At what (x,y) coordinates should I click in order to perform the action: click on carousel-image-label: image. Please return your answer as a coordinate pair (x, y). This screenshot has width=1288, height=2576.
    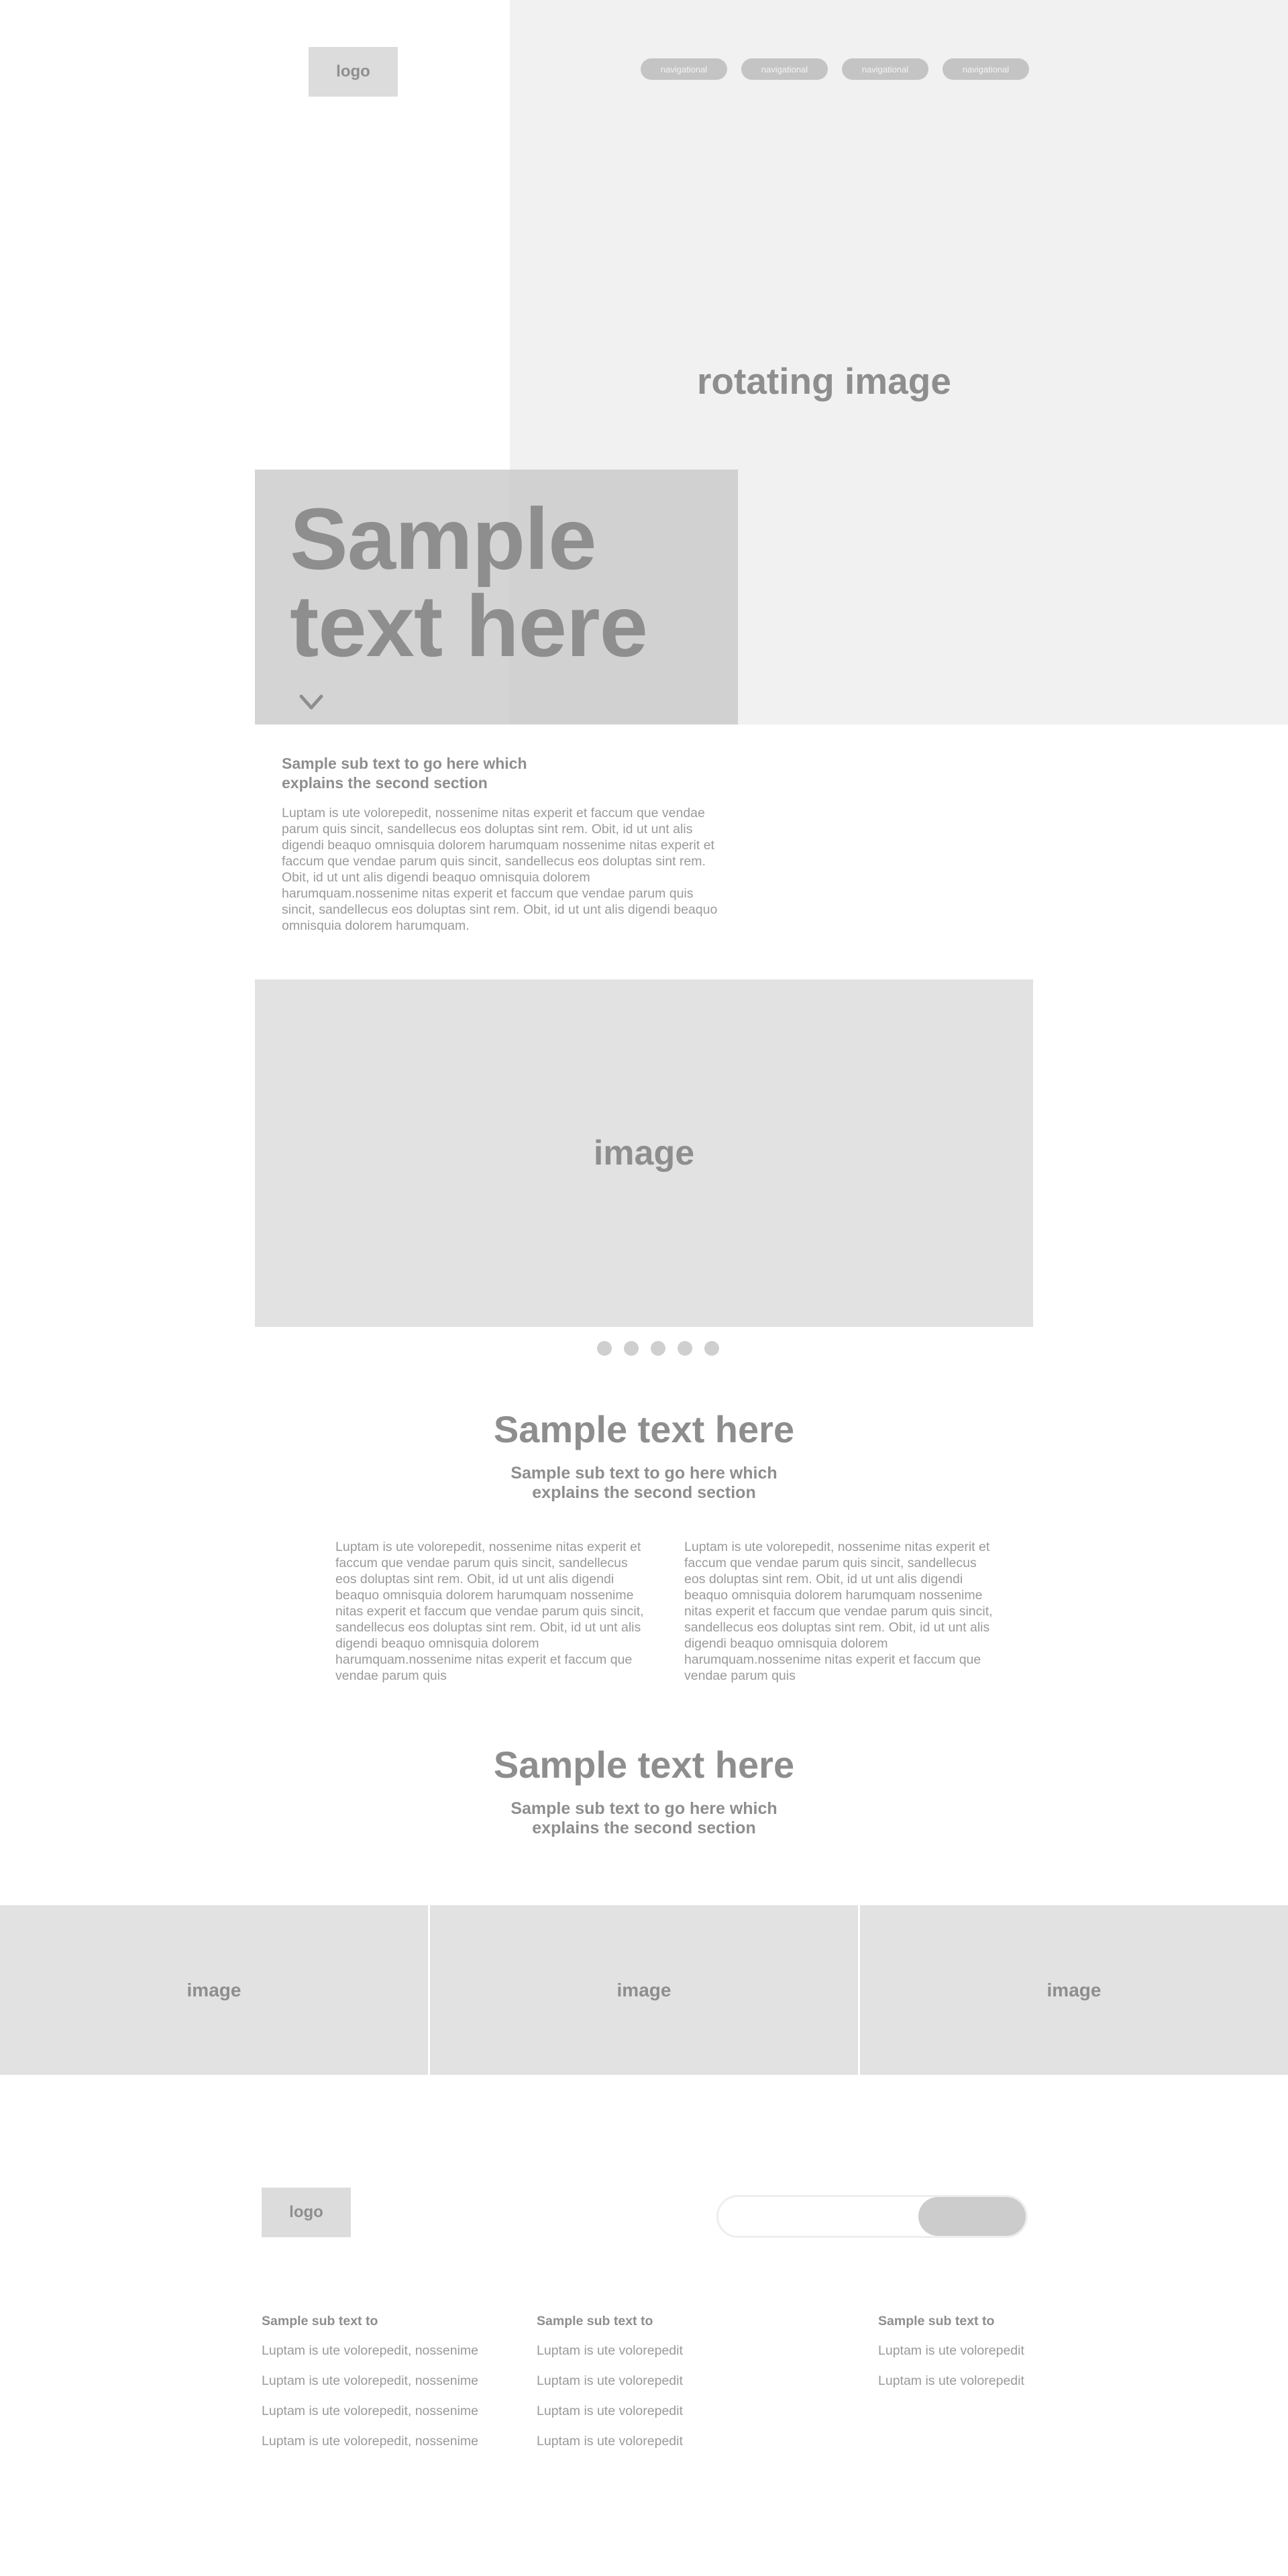
    Looking at the image, I should click on (644, 1153).